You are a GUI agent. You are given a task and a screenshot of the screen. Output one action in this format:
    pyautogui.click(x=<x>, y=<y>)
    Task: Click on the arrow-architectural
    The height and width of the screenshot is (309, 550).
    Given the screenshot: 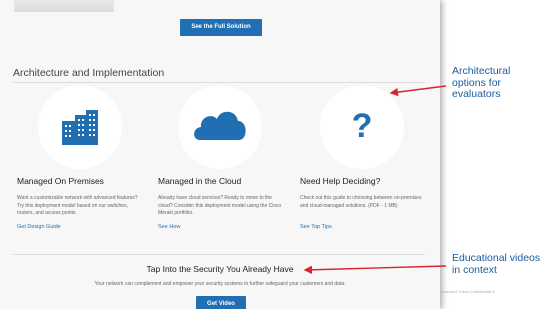 What is the action you would take?
    pyautogui.click(x=418, y=91)
    